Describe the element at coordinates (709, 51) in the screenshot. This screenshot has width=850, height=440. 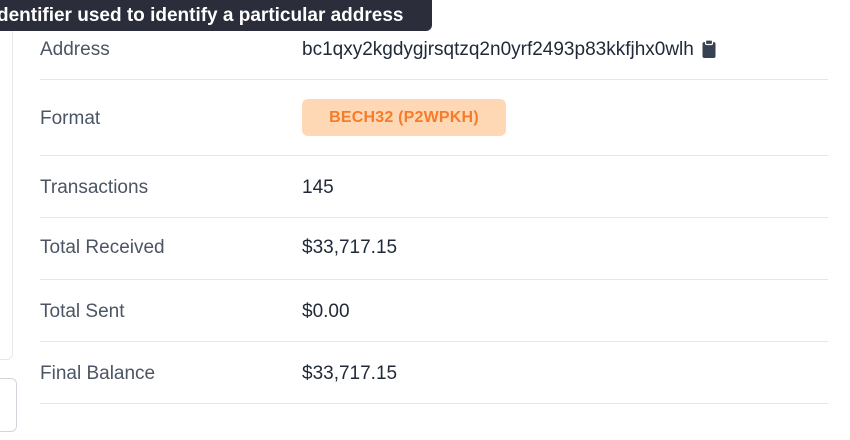
I see `clipboard-icon` at that location.